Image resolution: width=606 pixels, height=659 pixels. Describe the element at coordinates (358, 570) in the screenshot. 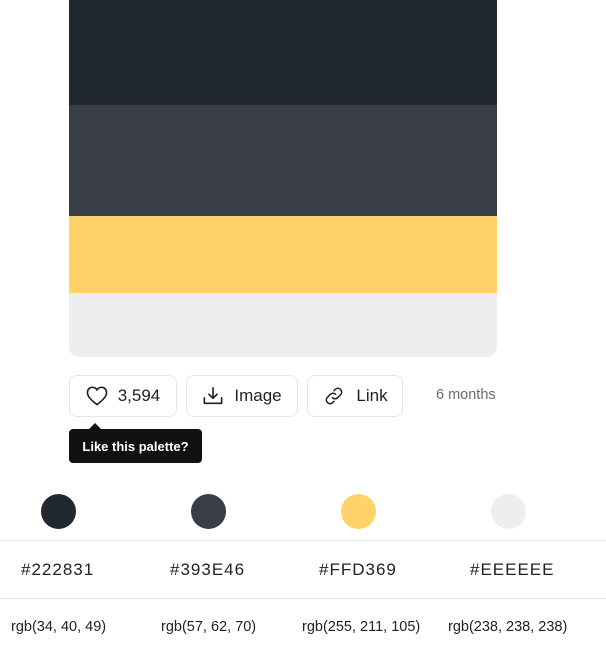

I see `hex-code: #FFD369` at that location.